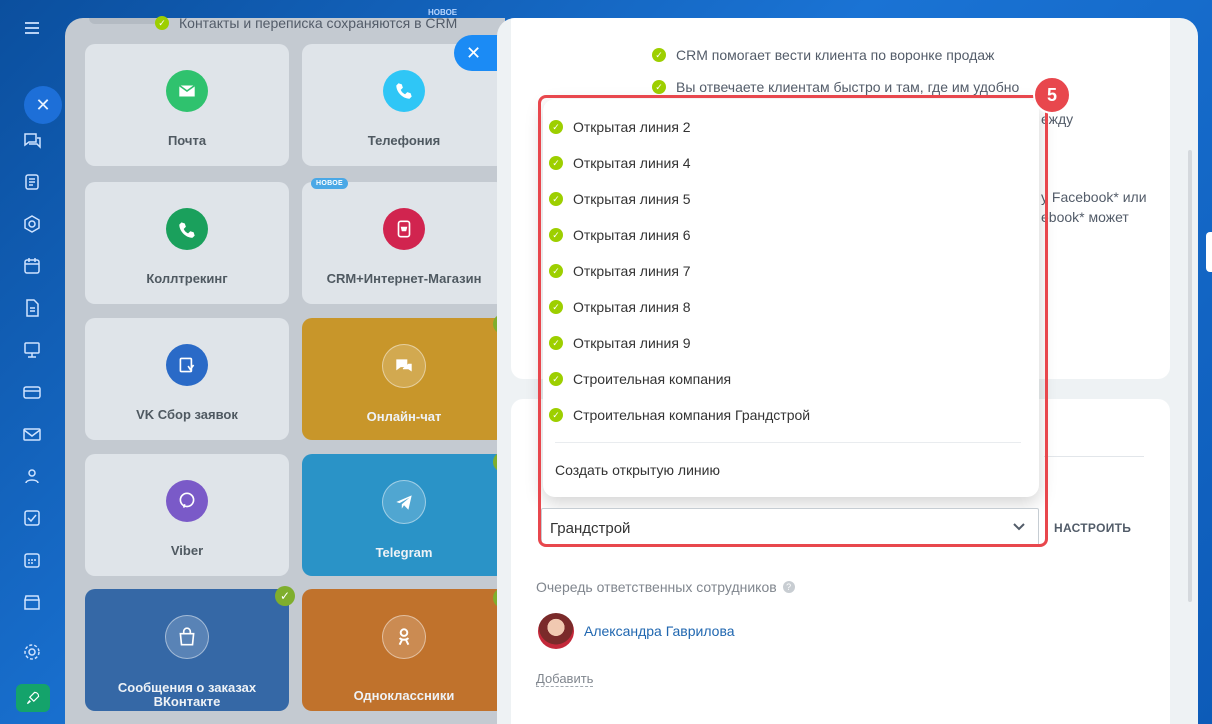 The width and height of the screenshot is (1212, 724). What do you see at coordinates (329, 183) in the screenshot?
I see `new-badge: НОВОЕ` at bounding box center [329, 183].